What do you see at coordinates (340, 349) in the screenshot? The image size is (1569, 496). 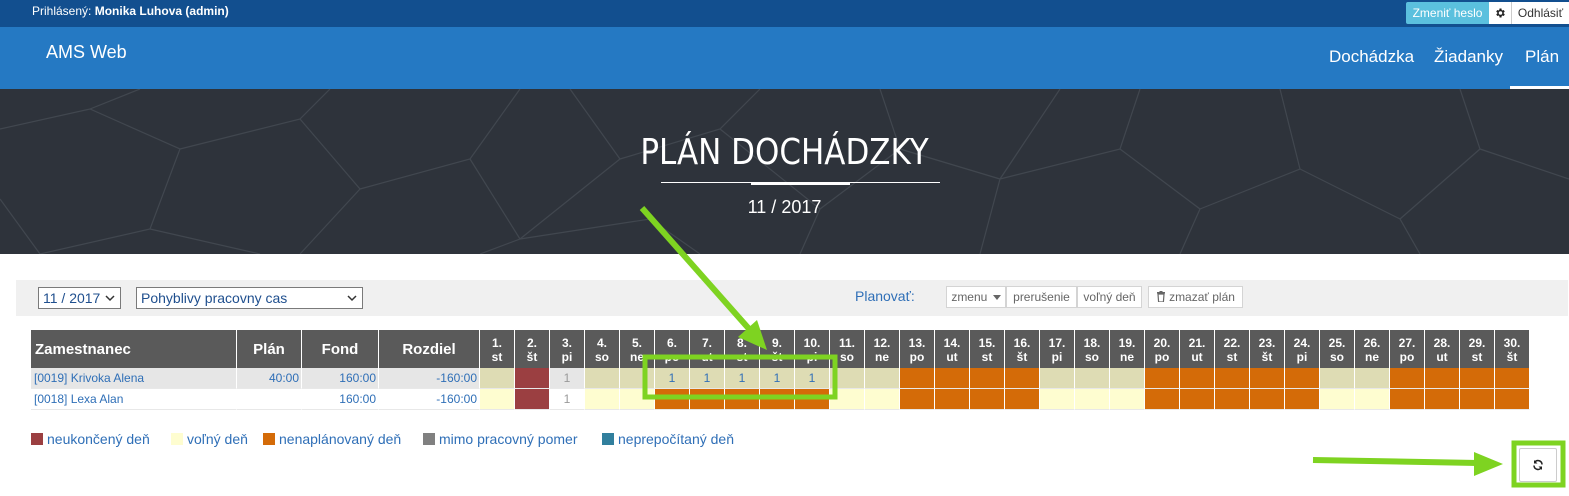 I see `header-fund: Fond` at bounding box center [340, 349].